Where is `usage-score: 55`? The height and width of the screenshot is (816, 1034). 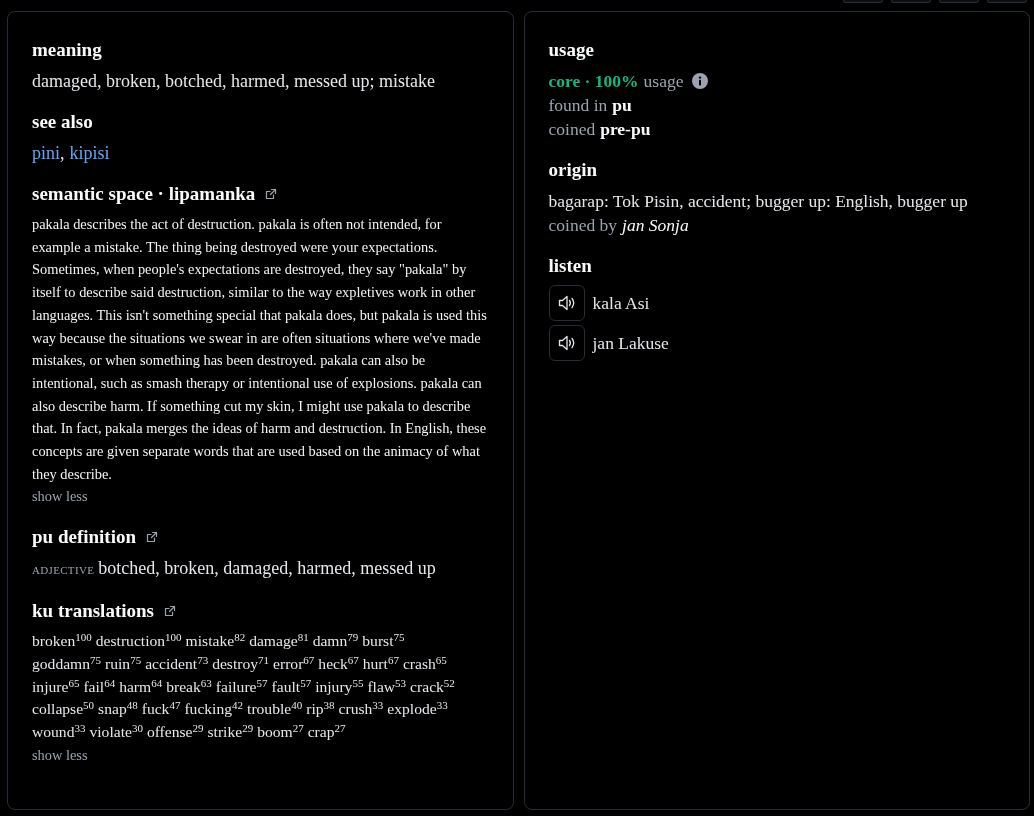 usage-score: 55 is located at coordinates (358, 682).